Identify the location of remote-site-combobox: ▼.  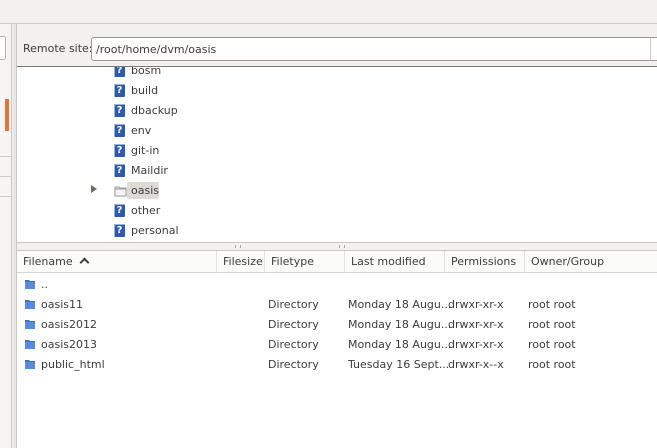
(374, 49).